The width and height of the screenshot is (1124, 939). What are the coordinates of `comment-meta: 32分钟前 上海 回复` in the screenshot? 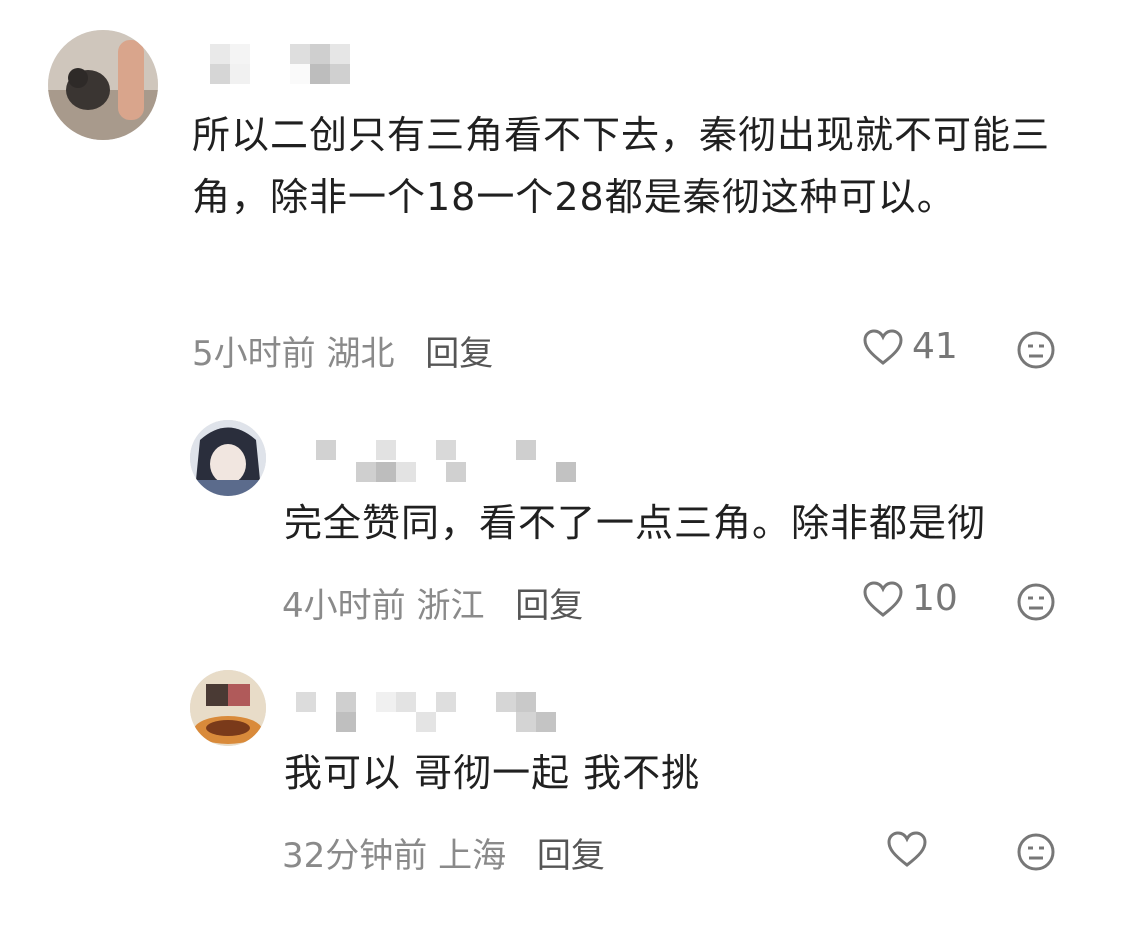 It's located at (443, 852).